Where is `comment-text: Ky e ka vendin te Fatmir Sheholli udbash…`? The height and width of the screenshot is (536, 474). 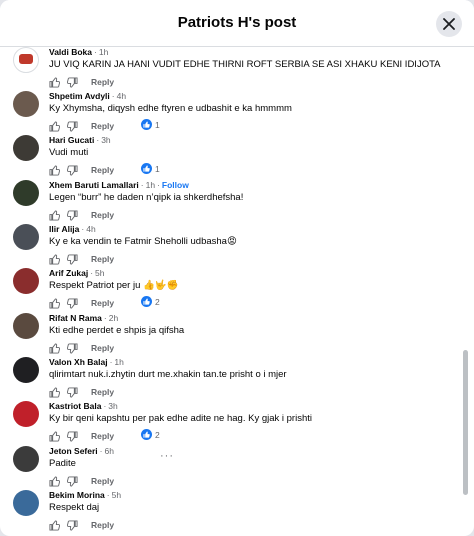
comment-text: Ky e ka vendin te Fatmir Sheholli udbash… is located at coordinates (143, 241).